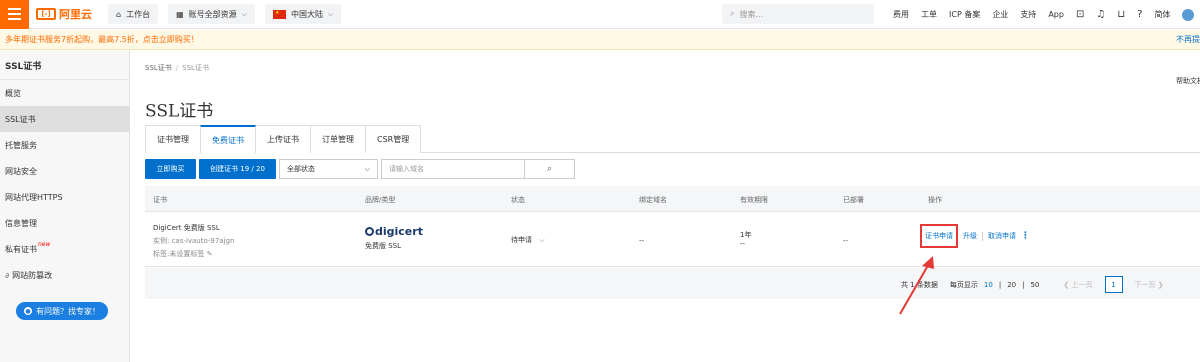 The image size is (1200, 362). I want to click on sidebar-item-tamper: ∂ 网站防篡改, so click(64, 275).